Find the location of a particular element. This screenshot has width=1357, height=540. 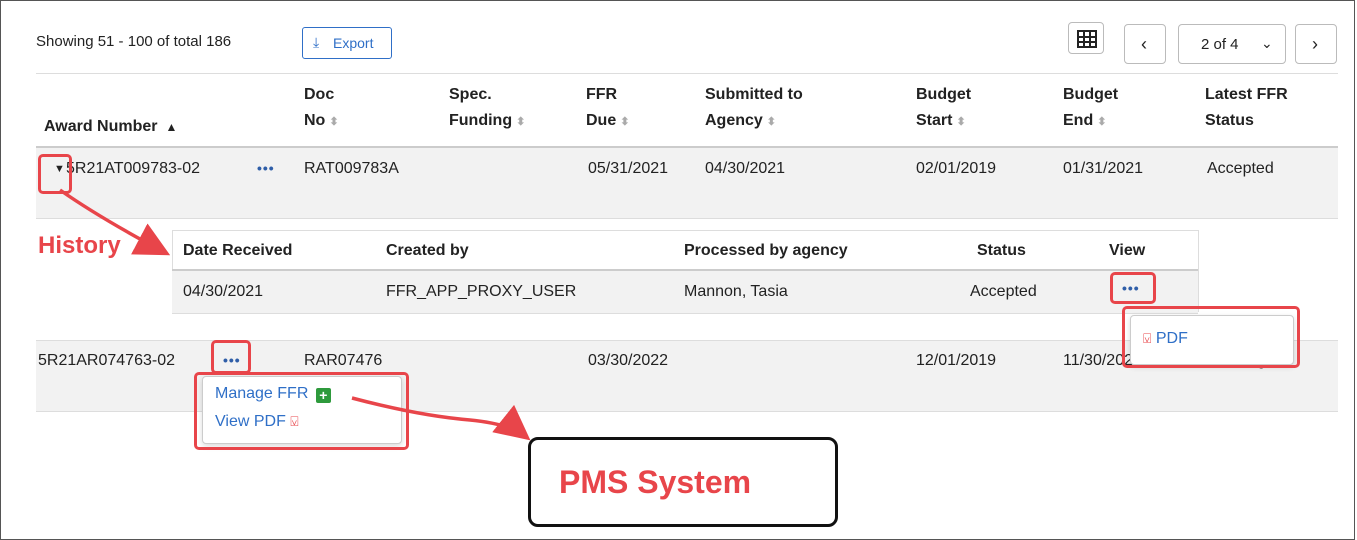

history-arrow is located at coordinates (114, 222).